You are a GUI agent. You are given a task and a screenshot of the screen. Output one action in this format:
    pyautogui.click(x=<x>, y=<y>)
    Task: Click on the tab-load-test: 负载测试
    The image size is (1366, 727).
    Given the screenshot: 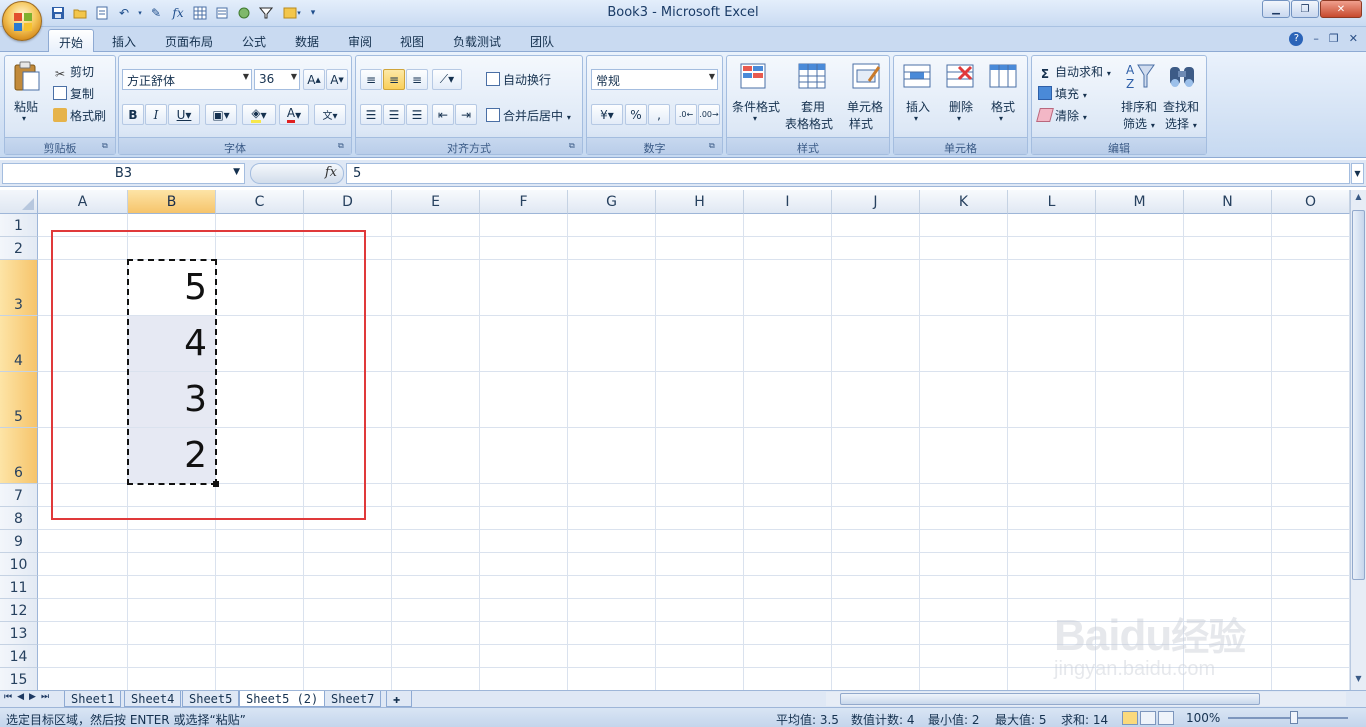 What is the action you would take?
    pyautogui.click(x=477, y=40)
    